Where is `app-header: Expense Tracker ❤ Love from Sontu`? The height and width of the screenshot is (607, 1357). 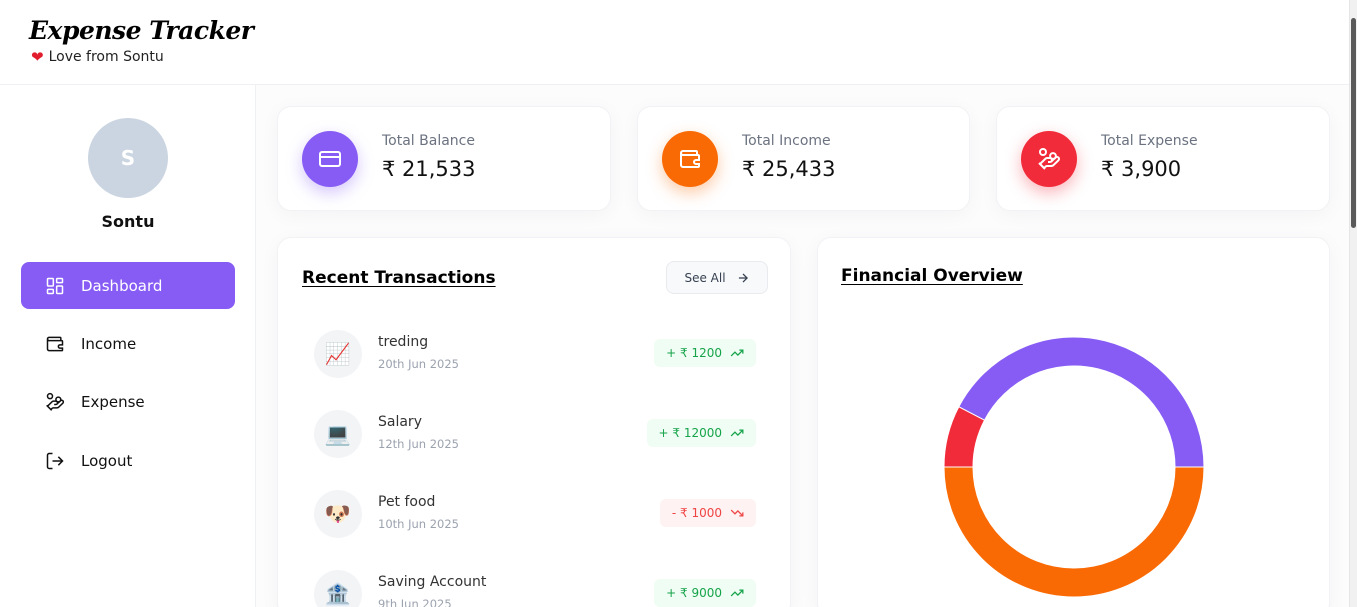 app-header: Expense Tracker ❤ Love from Sontu is located at coordinates (674, 42).